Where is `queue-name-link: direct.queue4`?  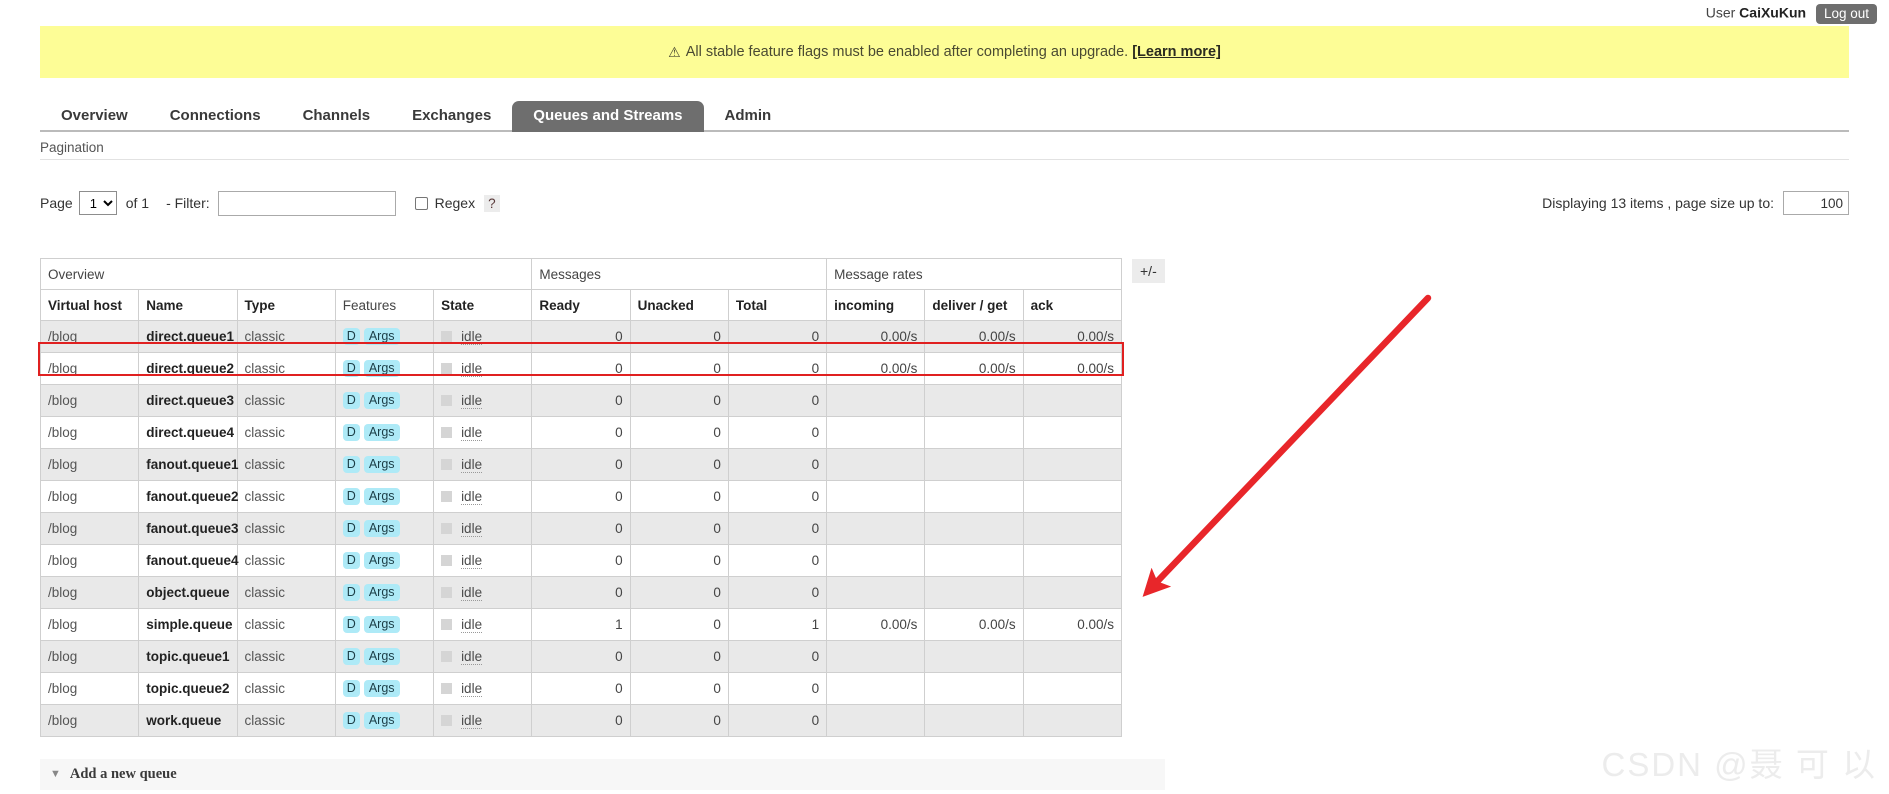 queue-name-link: direct.queue4 is located at coordinates (190, 432).